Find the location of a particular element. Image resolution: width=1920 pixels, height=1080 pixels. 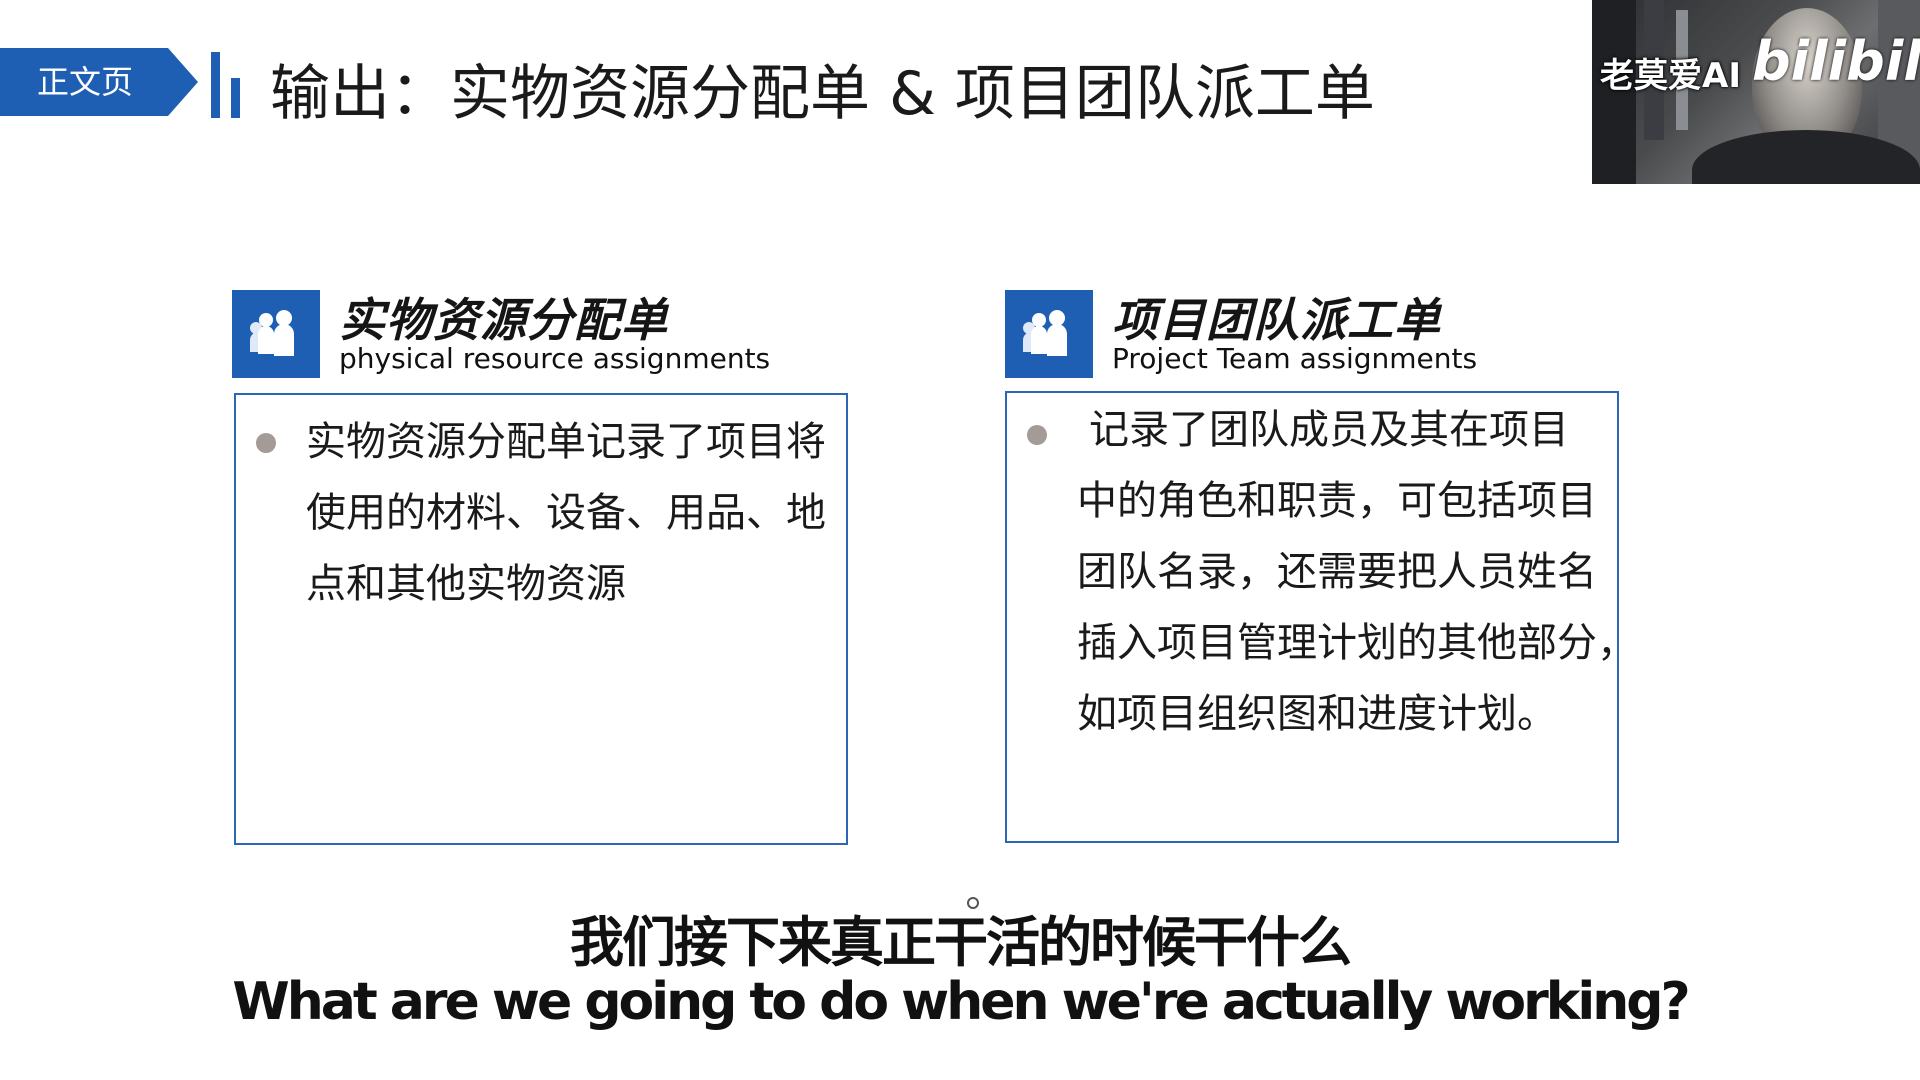

card-title: 实物资源分配单 is located at coordinates (503, 320).